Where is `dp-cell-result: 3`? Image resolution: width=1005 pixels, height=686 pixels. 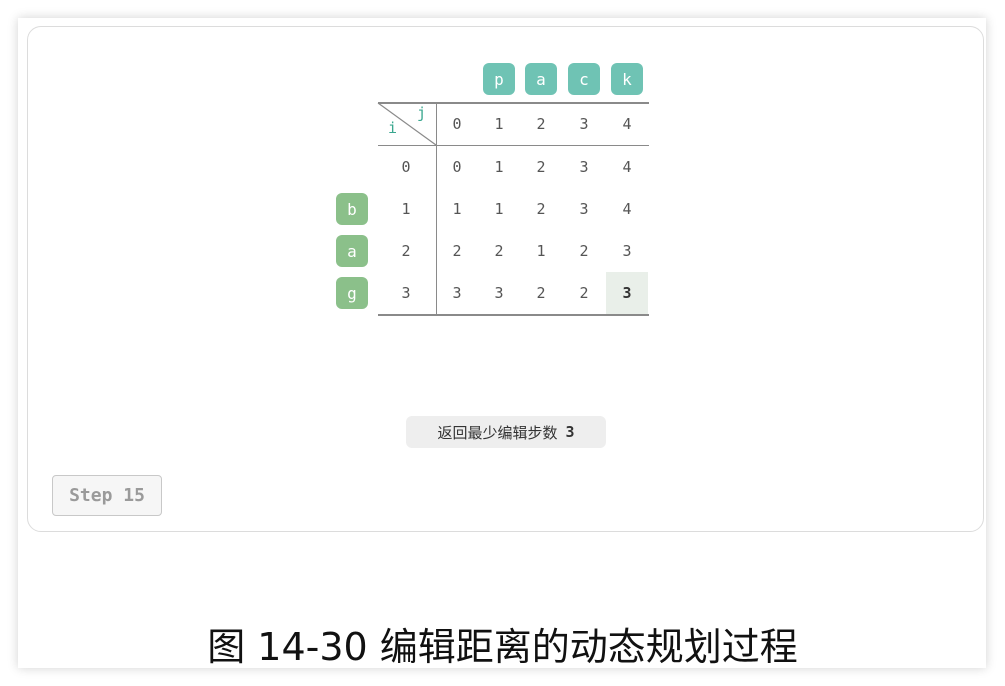 dp-cell-result: 3 is located at coordinates (627, 293).